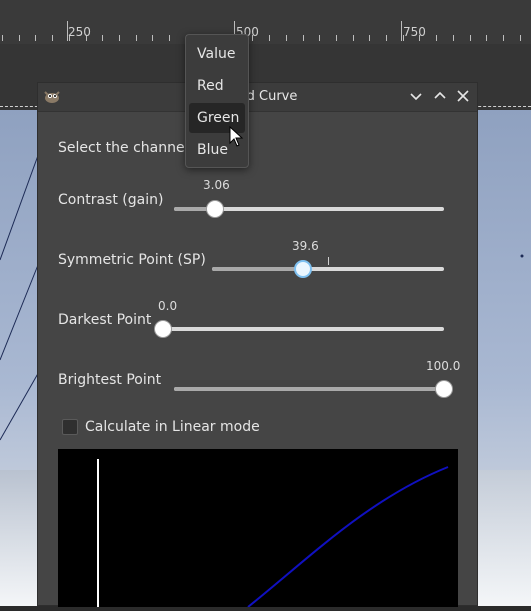 The width and height of the screenshot is (531, 611). What do you see at coordinates (110, 380) in the screenshot?
I see `brightest-point-label: Brightest Point` at bounding box center [110, 380].